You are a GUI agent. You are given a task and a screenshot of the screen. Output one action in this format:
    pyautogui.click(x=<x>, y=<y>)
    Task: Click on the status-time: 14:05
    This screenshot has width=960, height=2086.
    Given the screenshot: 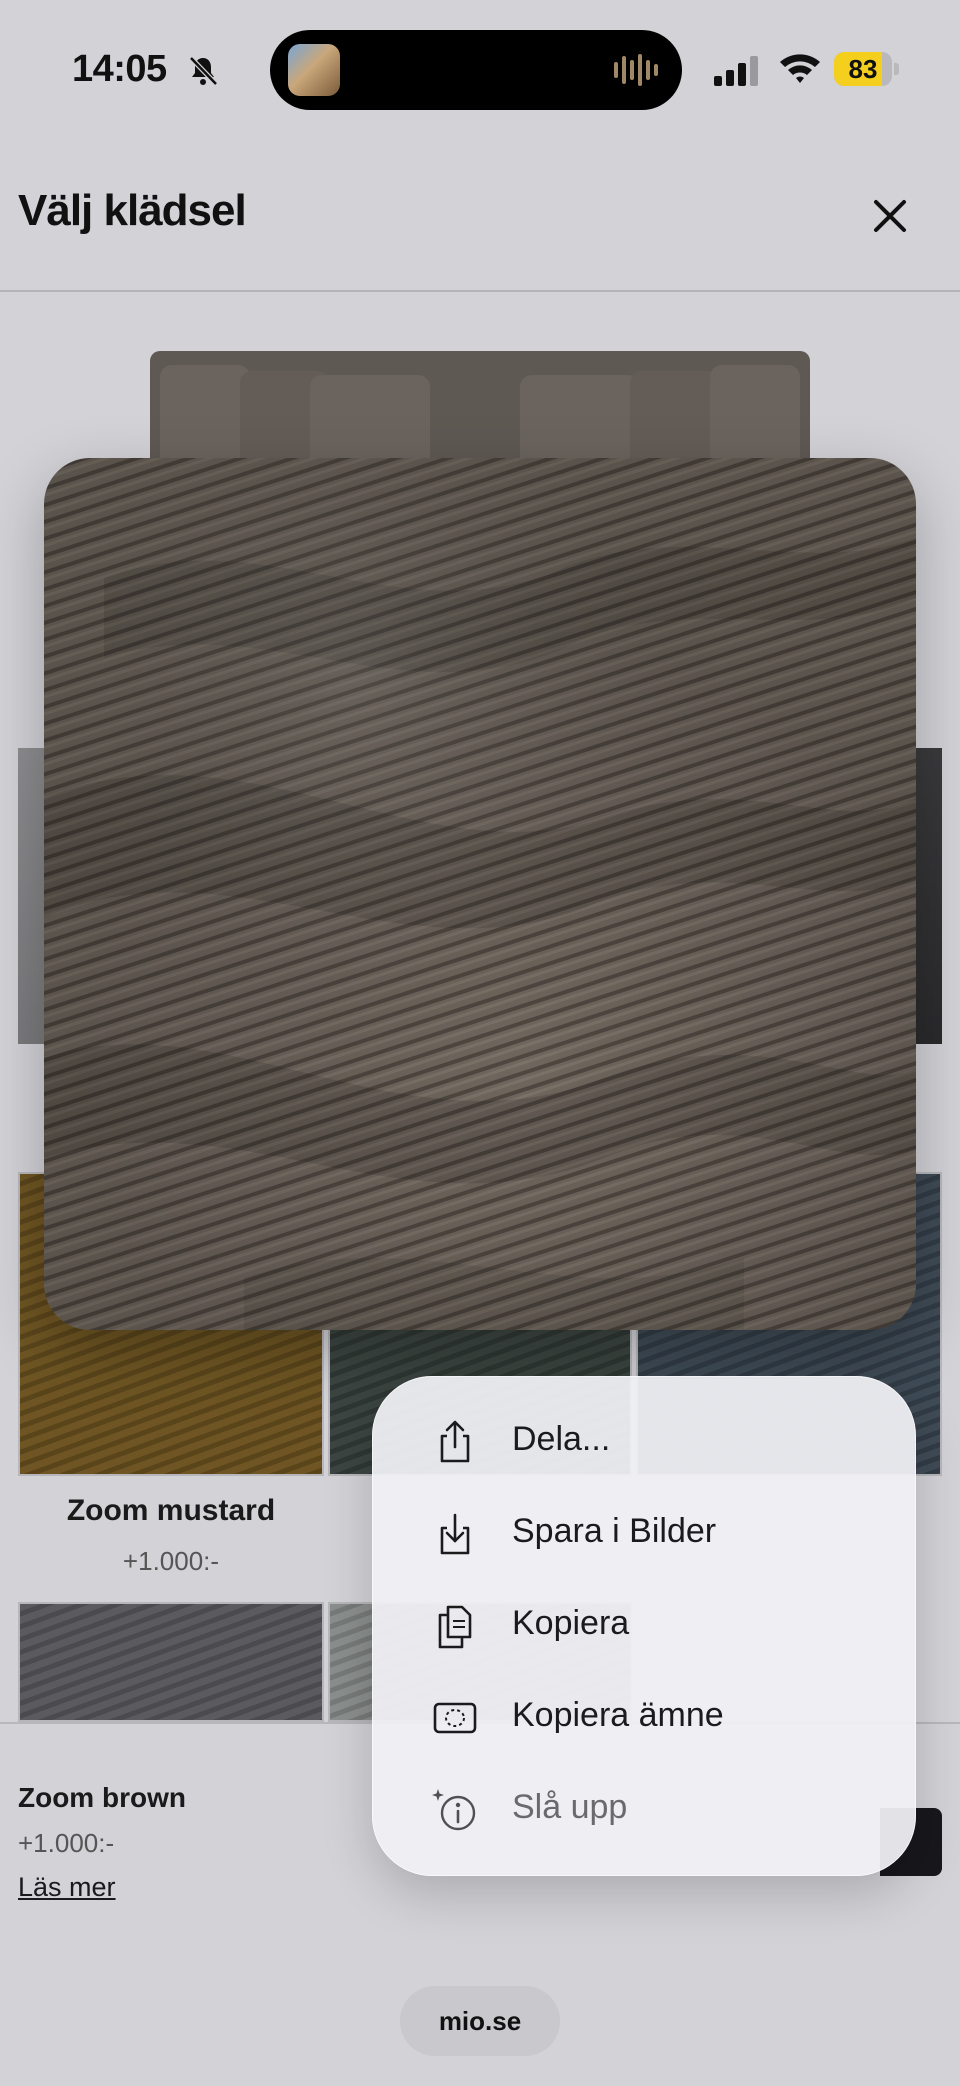 What is the action you would take?
    pyautogui.click(x=119, y=69)
    